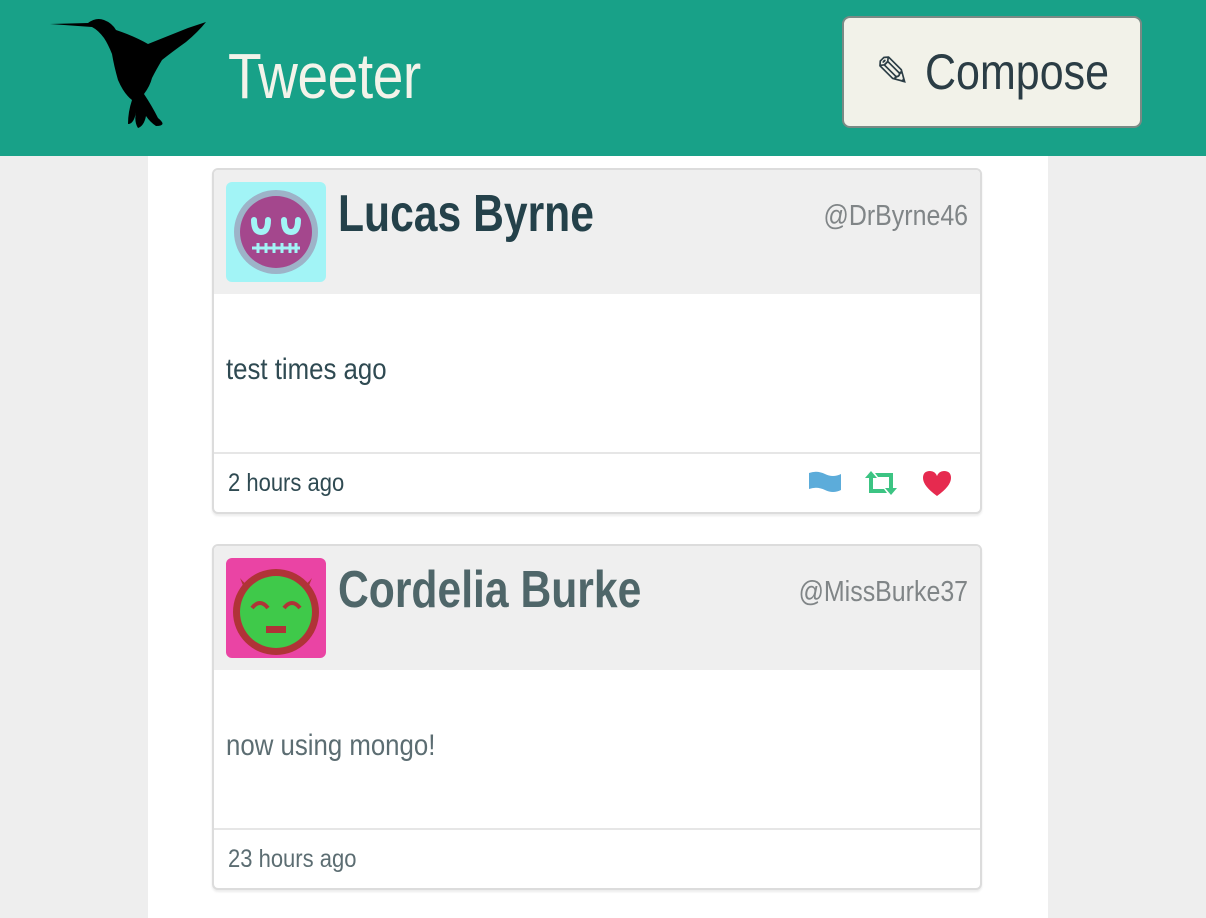 The image size is (1206, 918). What do you see at coordinates (306, 369) in the screenshot?
I see `tweet-text: test times ago` at bounding box center [306, 369].